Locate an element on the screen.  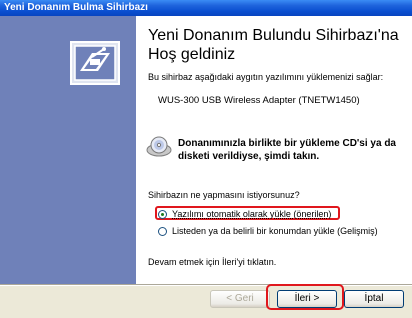
next-button: İleri > is located at coordinates (307, 299).